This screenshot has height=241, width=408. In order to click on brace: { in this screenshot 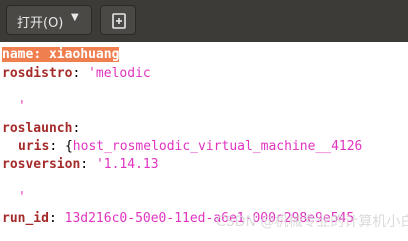, I will do `click(68, 146)`.